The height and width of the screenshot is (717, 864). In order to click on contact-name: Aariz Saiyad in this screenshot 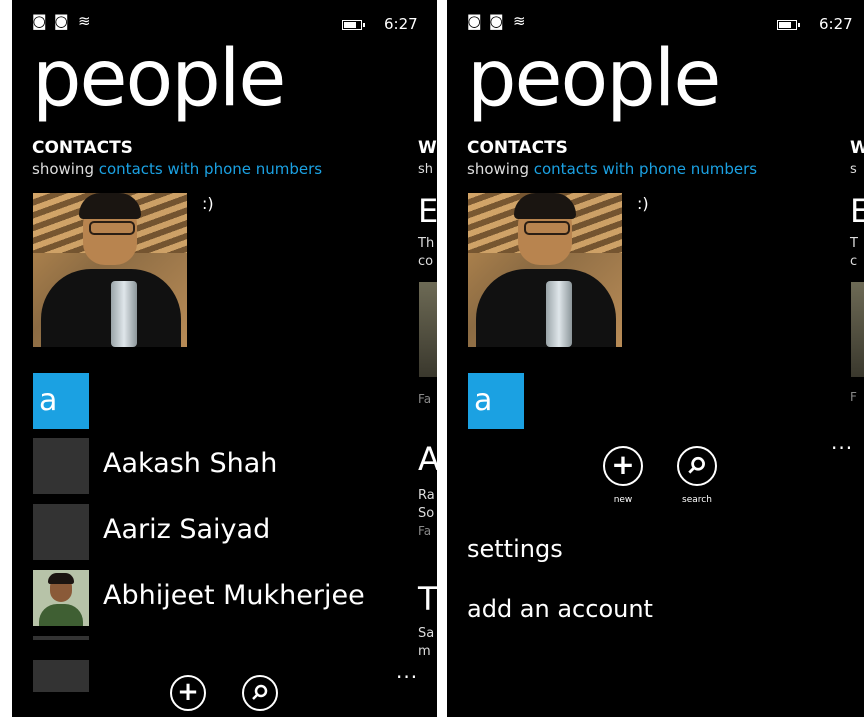, I will do `click(187, 529)`.